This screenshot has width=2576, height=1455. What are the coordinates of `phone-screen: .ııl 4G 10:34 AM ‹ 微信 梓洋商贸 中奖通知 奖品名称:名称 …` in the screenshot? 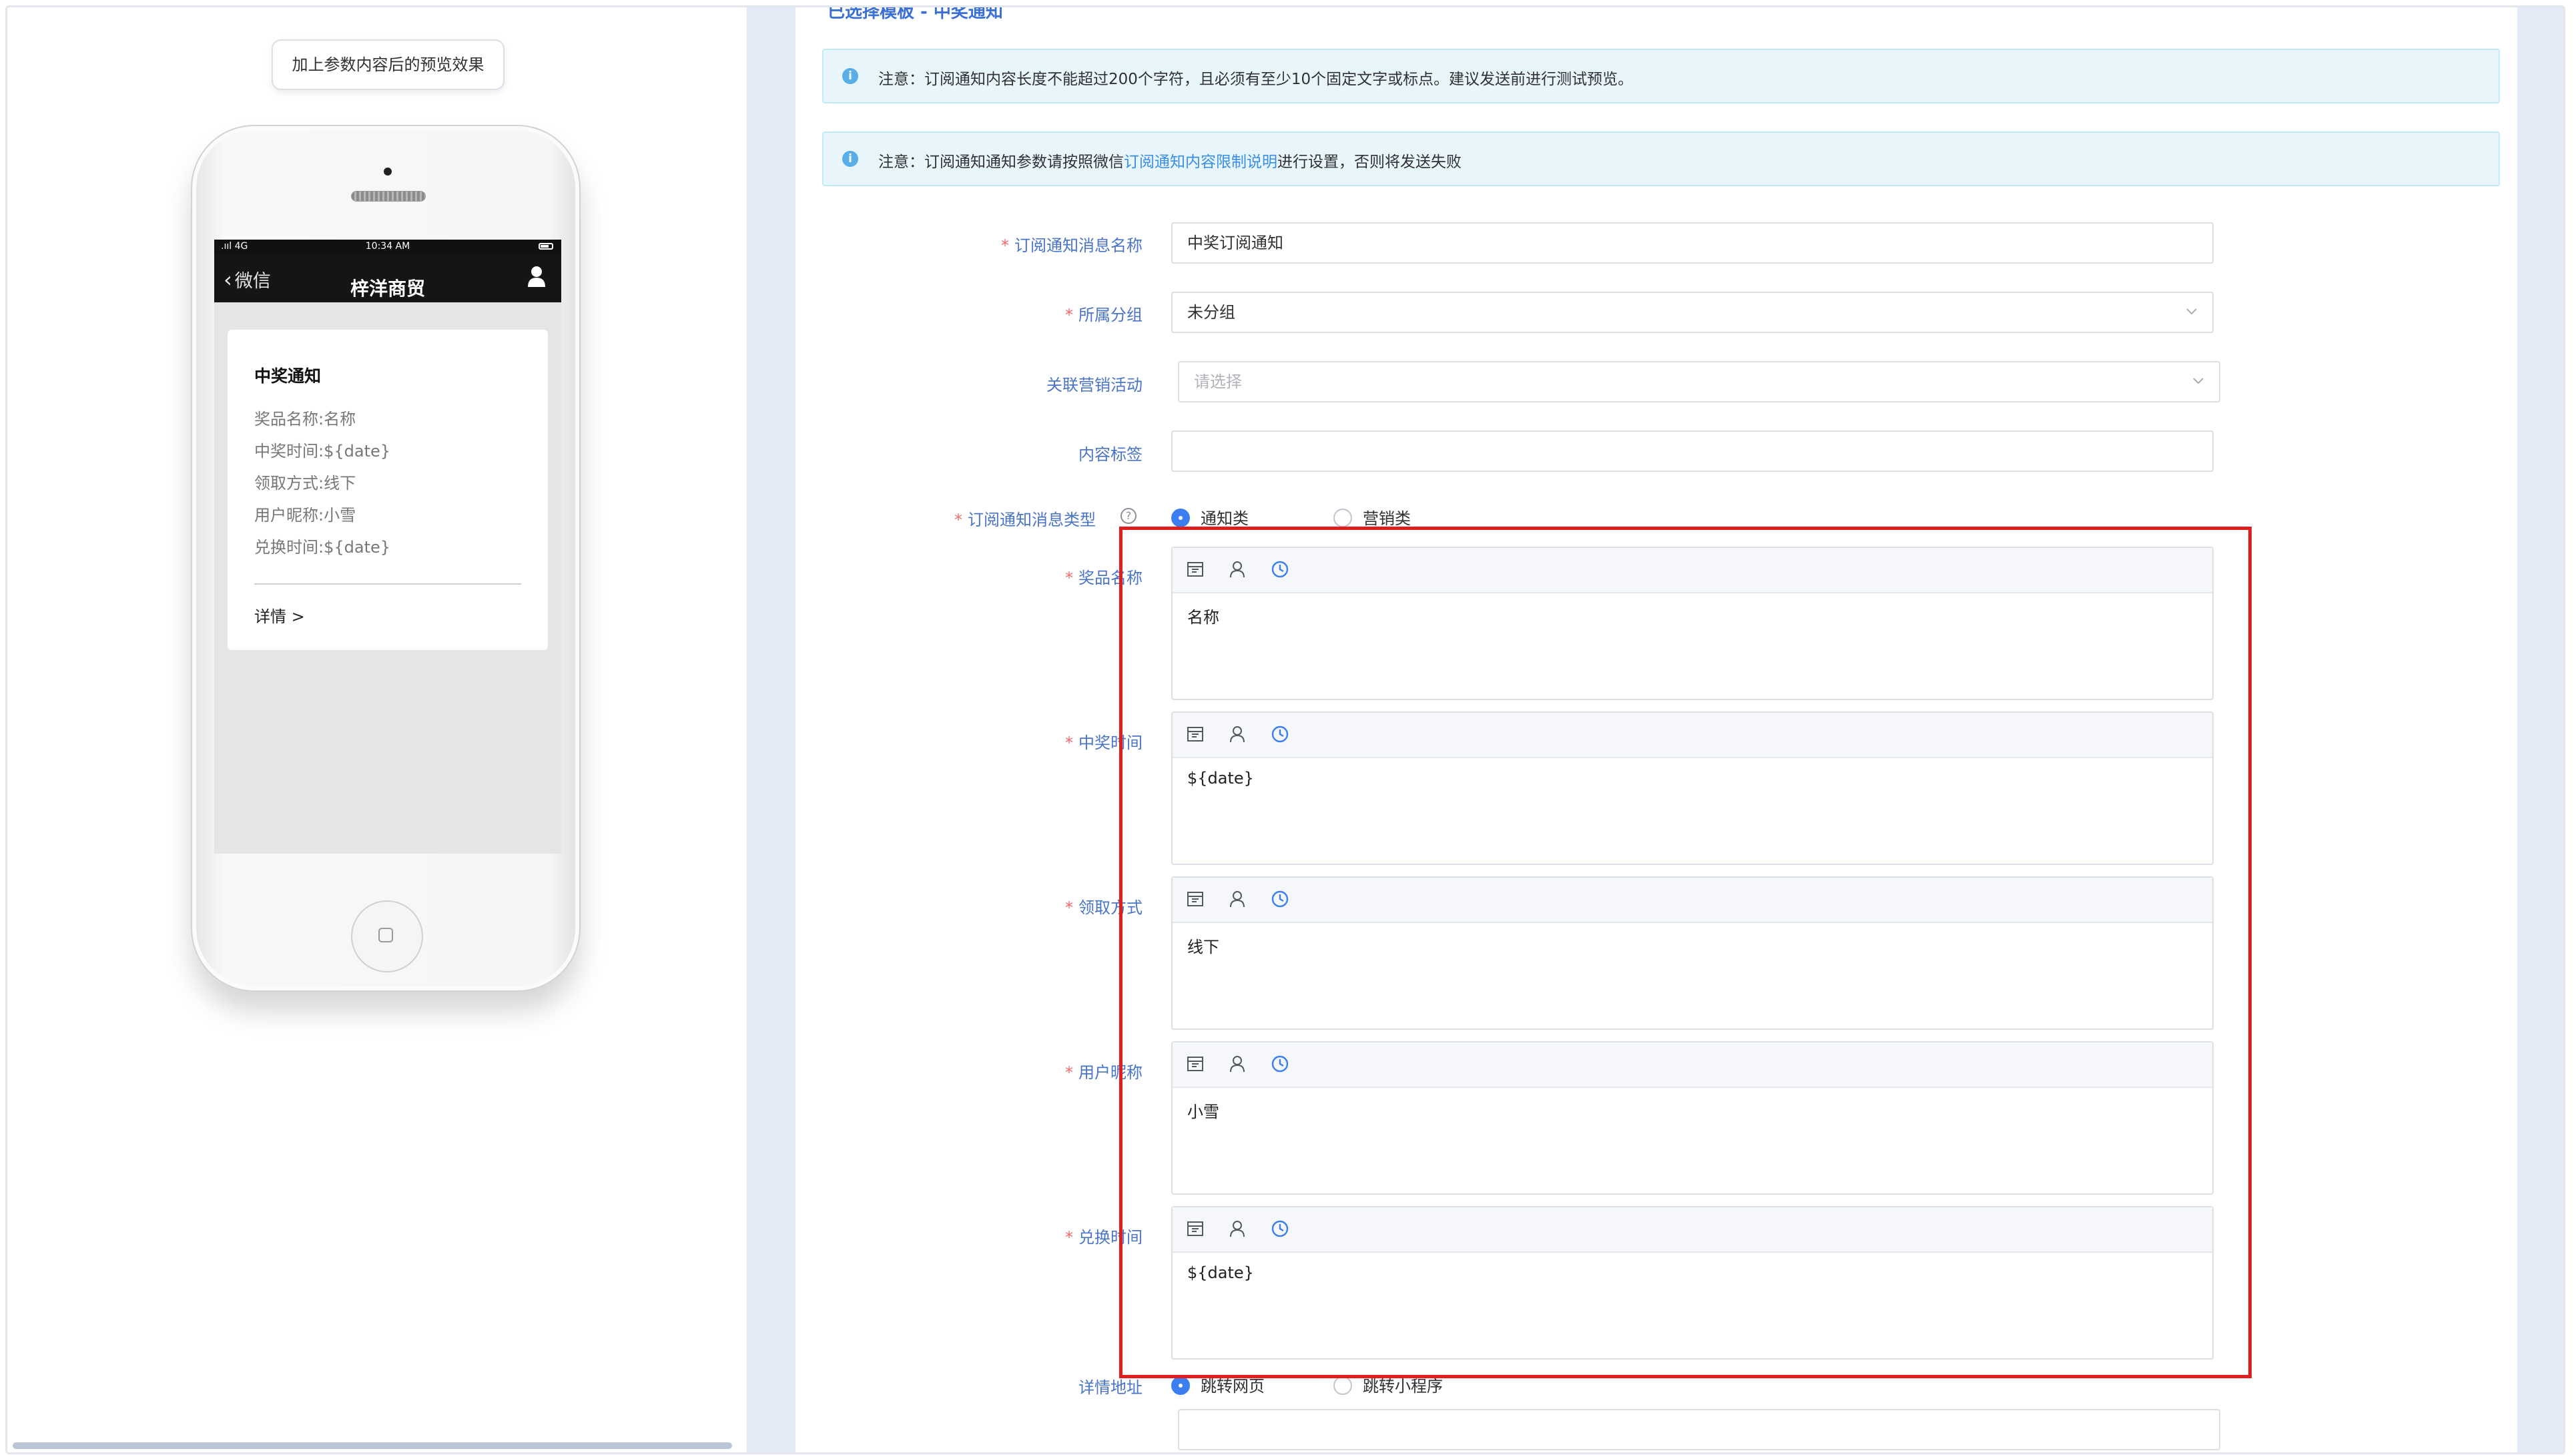 It's located at (387, 547).